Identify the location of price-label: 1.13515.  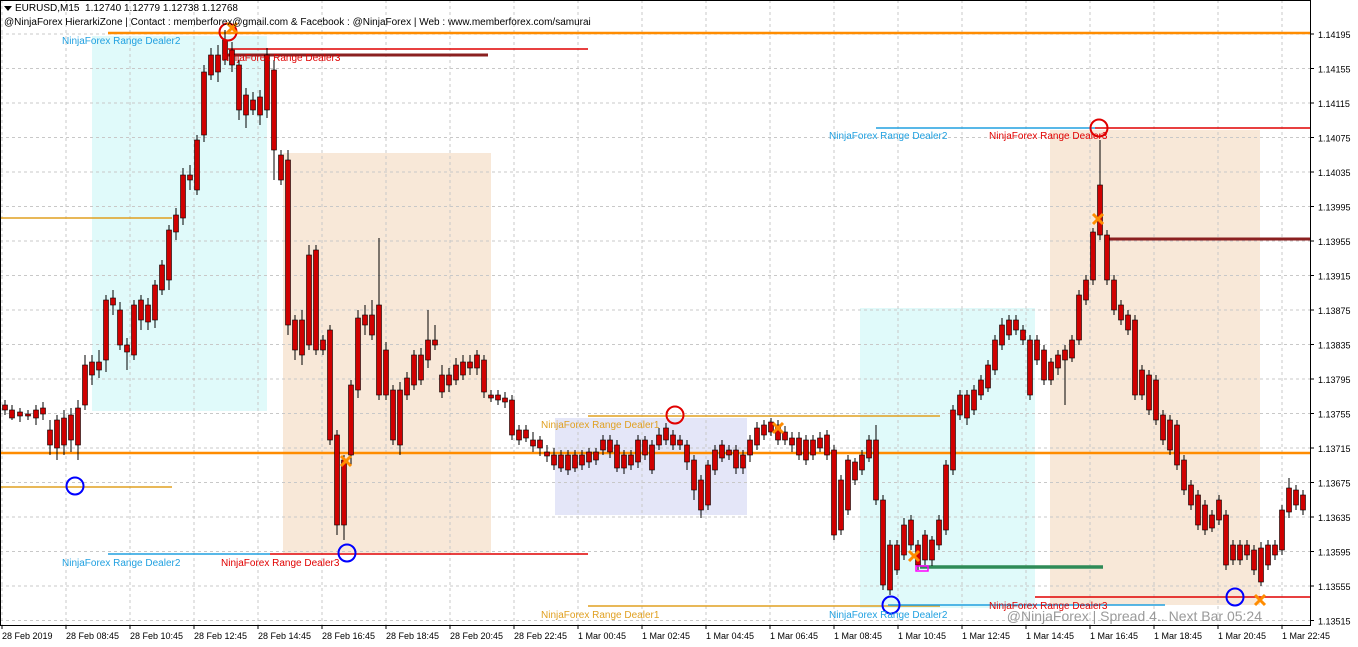
(1334, 622).